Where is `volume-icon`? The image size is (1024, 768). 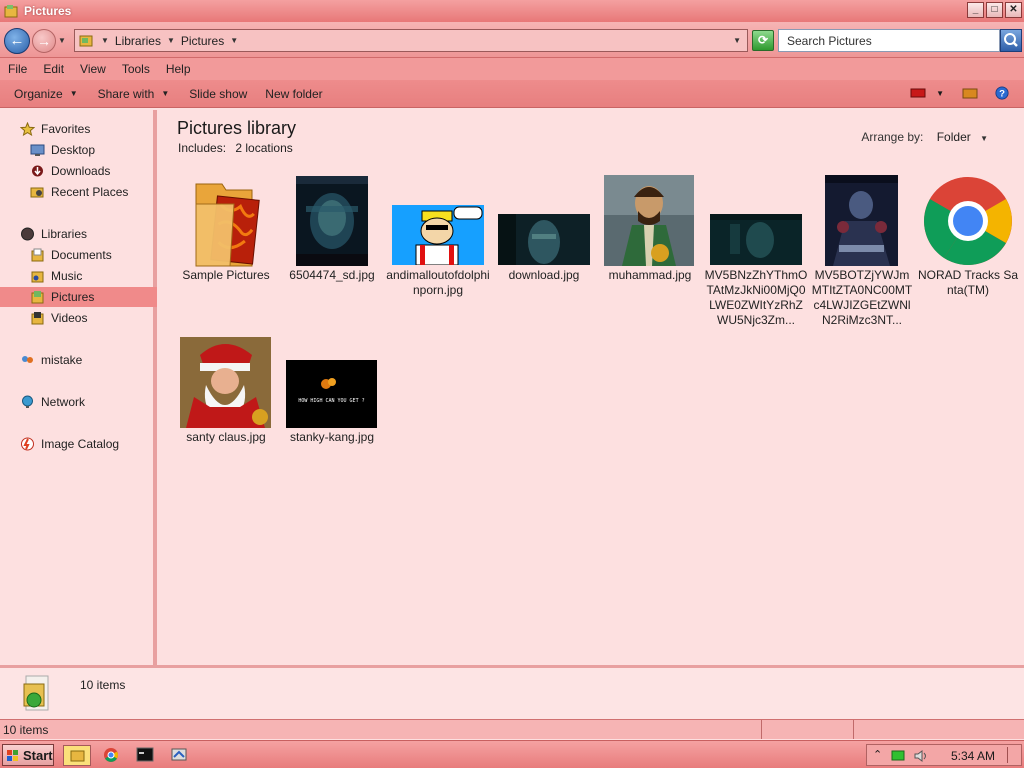
volume-icon is located at coordinates (921, 756).